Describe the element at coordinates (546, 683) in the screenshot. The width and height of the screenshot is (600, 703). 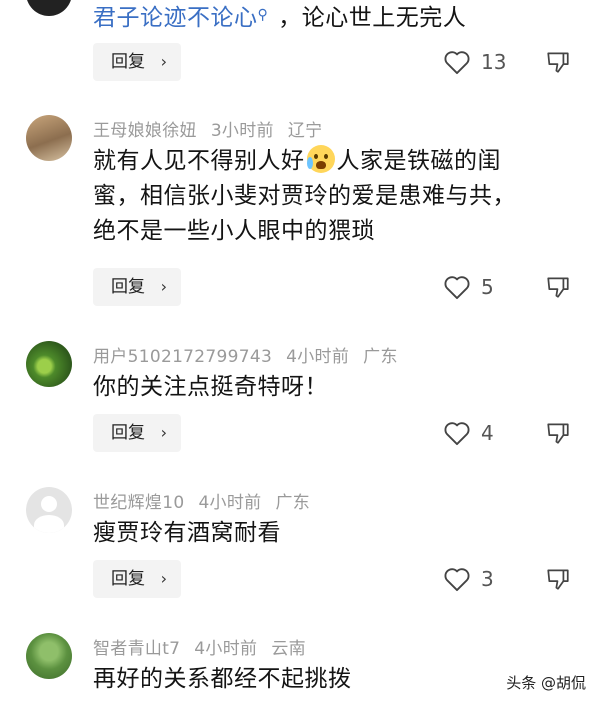
I see `watermark: 头条 @胡侃` at that location.